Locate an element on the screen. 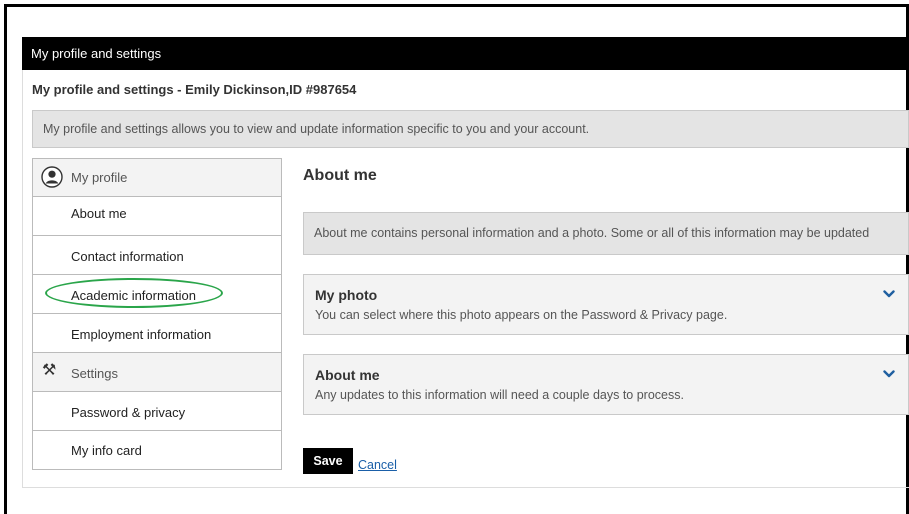 The image size is (909, 514). sidebar-header-label: My profile is located at coordinates (99, 177).